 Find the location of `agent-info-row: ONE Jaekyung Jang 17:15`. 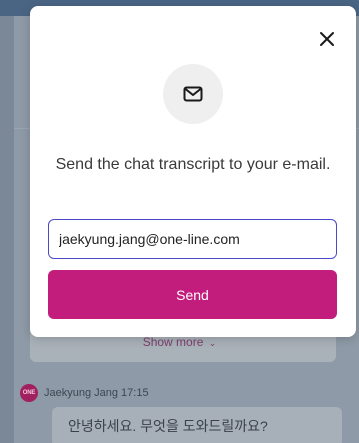

agent-info-row: ONE Jaekyung Jang 17:15 is located at coordinates (84, 393).